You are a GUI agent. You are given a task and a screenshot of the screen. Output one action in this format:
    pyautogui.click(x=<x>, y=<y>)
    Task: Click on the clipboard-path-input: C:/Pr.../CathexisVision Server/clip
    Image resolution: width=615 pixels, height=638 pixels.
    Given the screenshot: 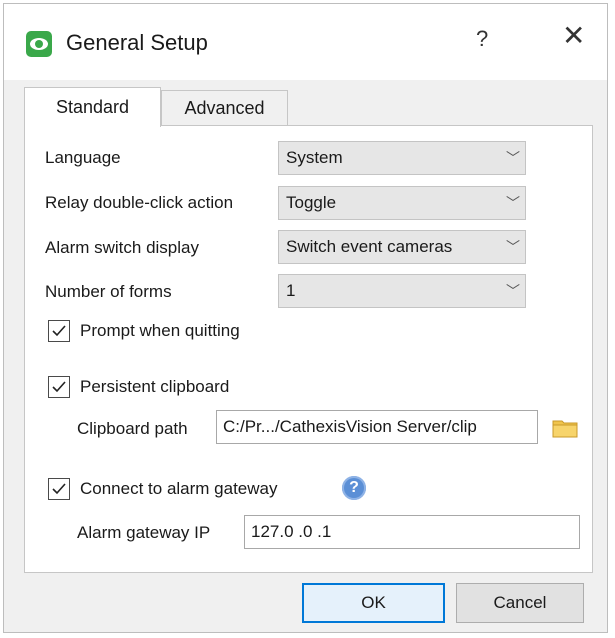 What is the action you would take?
    pyautogui.click(x=377, y=427)
    